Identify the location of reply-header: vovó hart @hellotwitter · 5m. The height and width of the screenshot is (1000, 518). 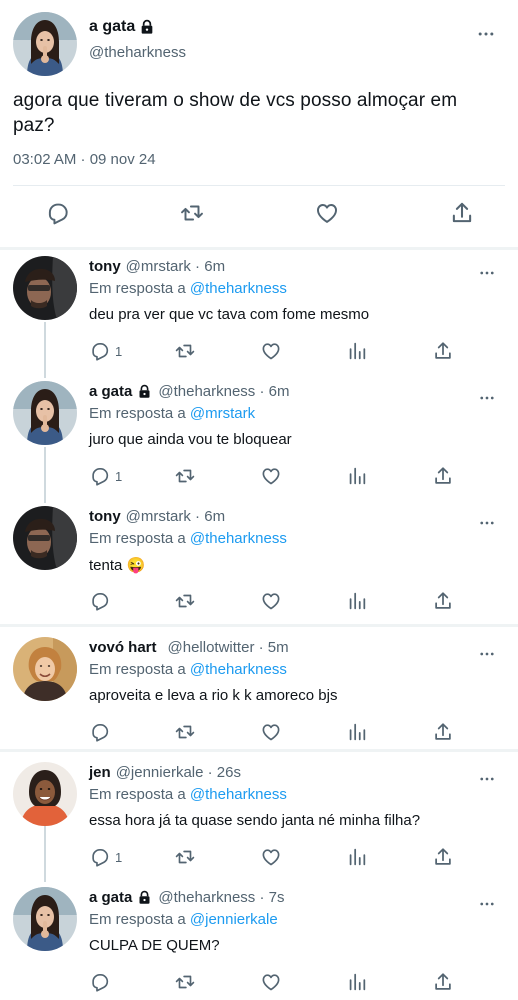
(189, 647).